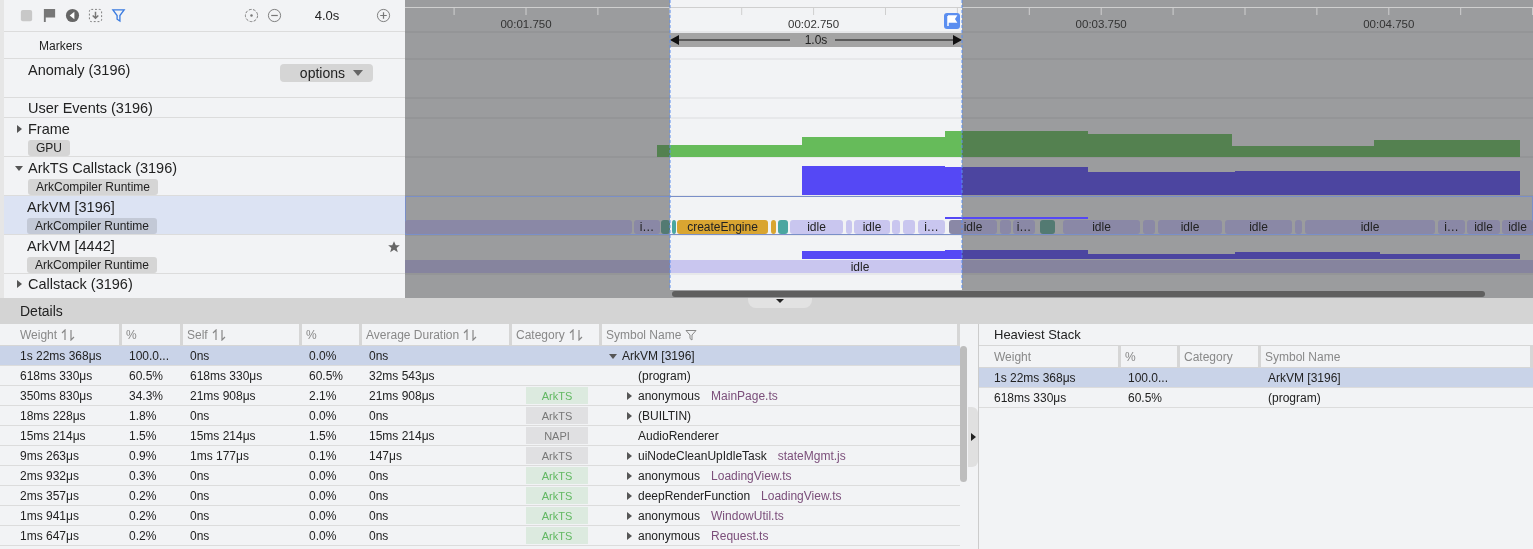 The height and width of the screenshot is (549, 1533). What do you see at coordinates (480, 396) in the screenshot?
I see `table-row: 350ms 830μs 34.3% 21ms 908μs 2.1% 21ms 908μs ArkTS anonymous MainPage.ts` at bounding box center [480, 396].